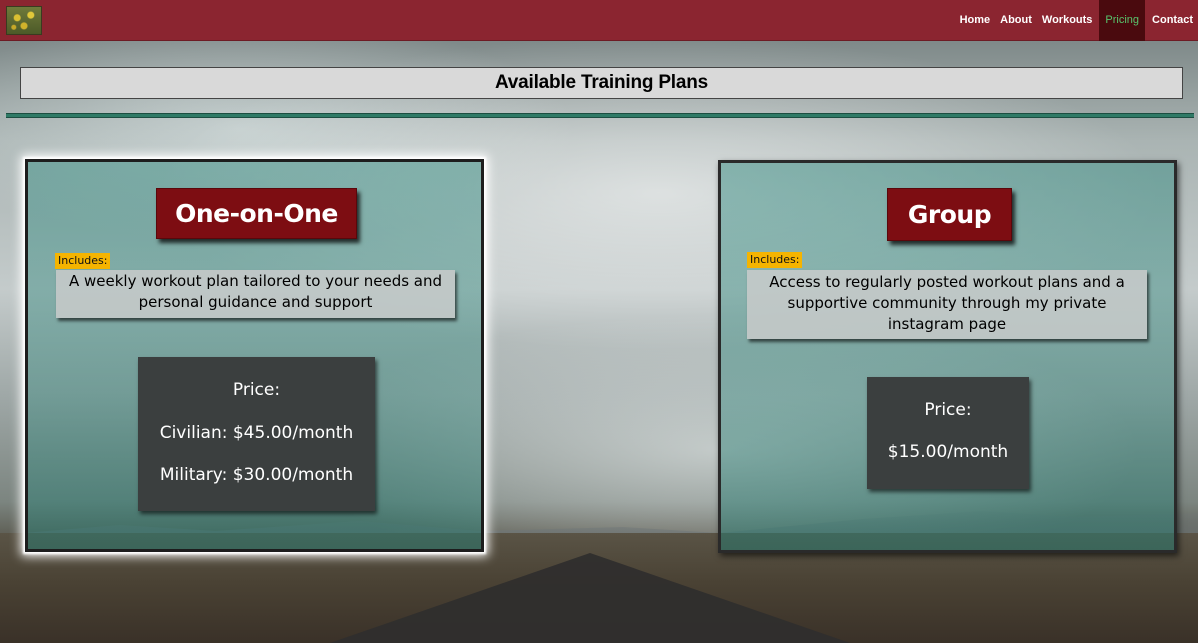 Image resolution: width=1198 pixels, height=643 pixels. I want to click on nav-link-pricing: Pricing, so click(1122, 20).